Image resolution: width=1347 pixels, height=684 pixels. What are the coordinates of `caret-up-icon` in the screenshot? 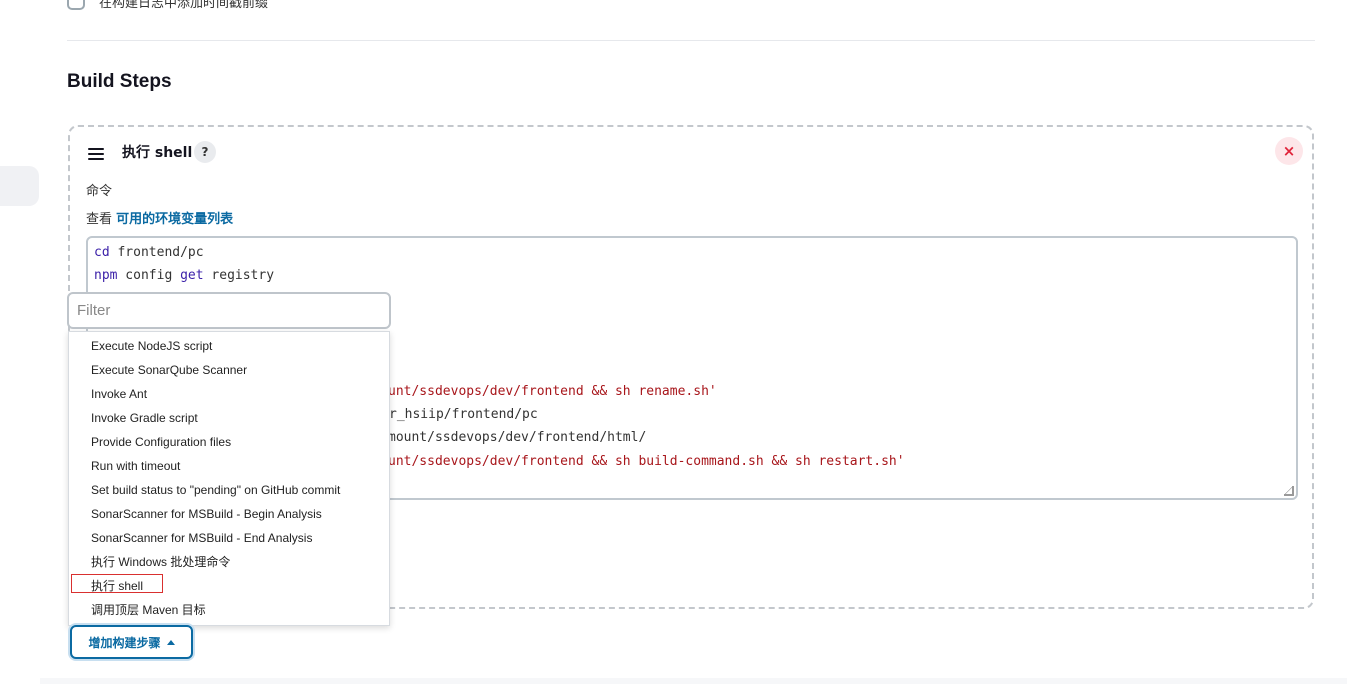 It's located at (170, 642).